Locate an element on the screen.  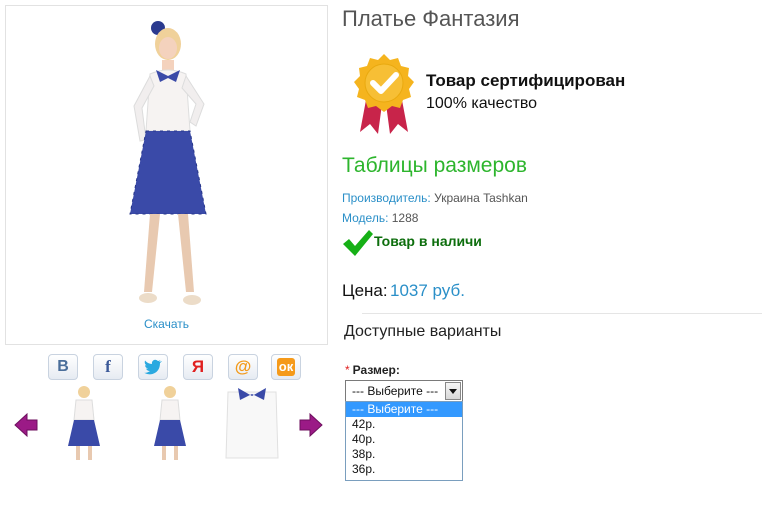
vk-icon: B is located at coordinates (63, 366).